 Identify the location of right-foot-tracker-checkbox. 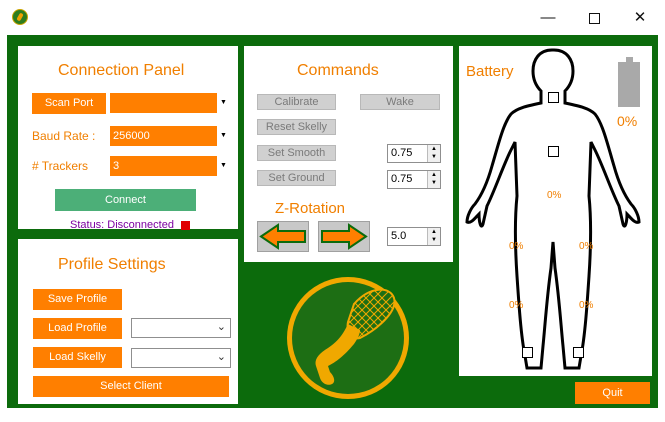
(578, 352).